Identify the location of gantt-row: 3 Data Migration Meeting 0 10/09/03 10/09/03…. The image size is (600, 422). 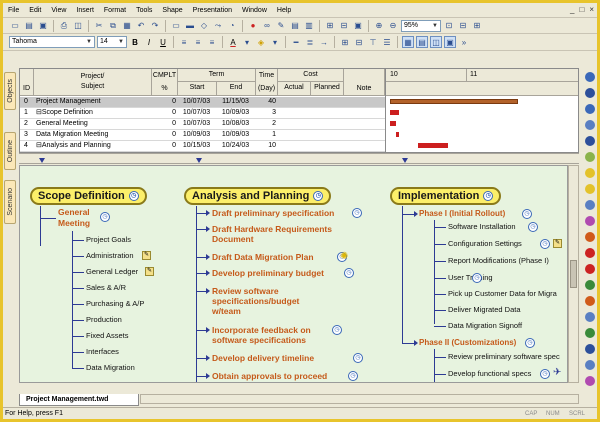
(202, 135).